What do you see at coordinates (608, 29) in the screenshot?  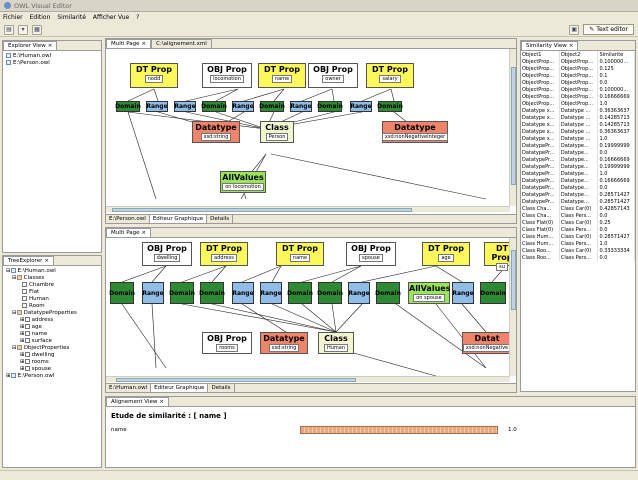 I see `text-editor-button: ✎ Text editor` at bounding box center [608, 29].